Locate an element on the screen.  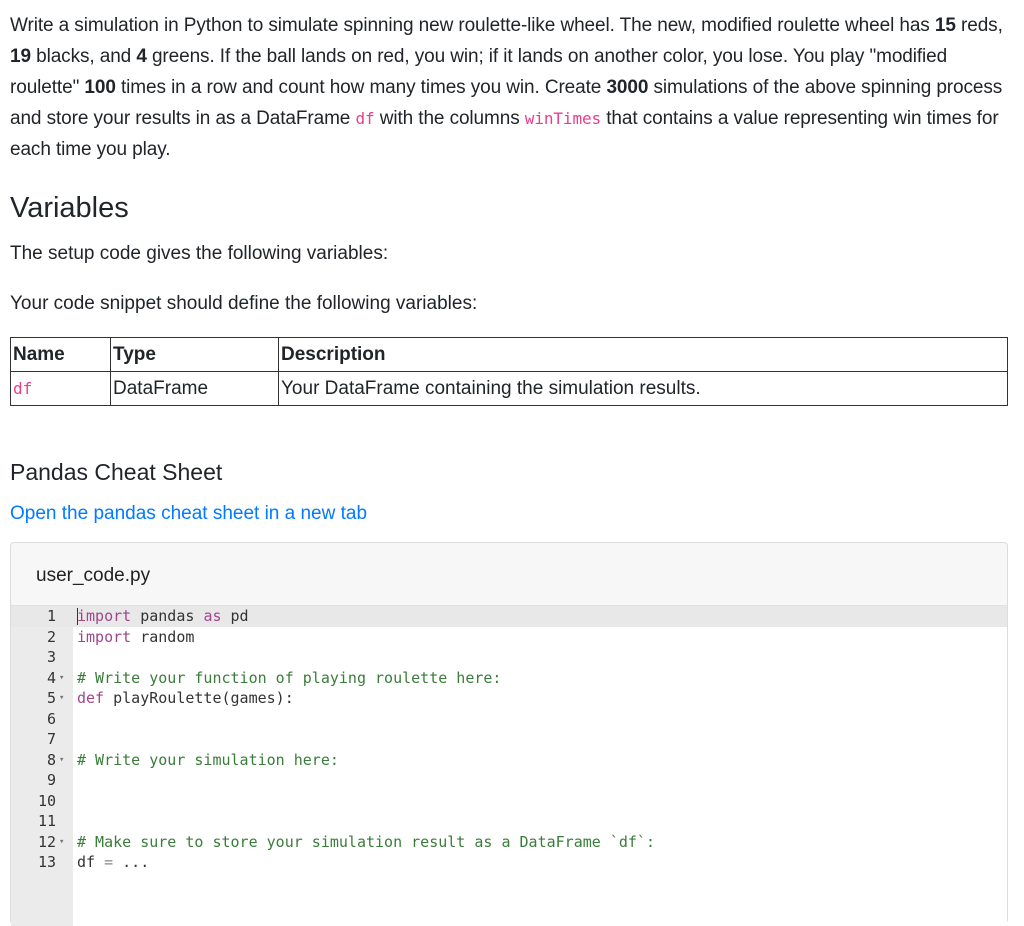
code-line: 10 is located at coordinates (509, 801).